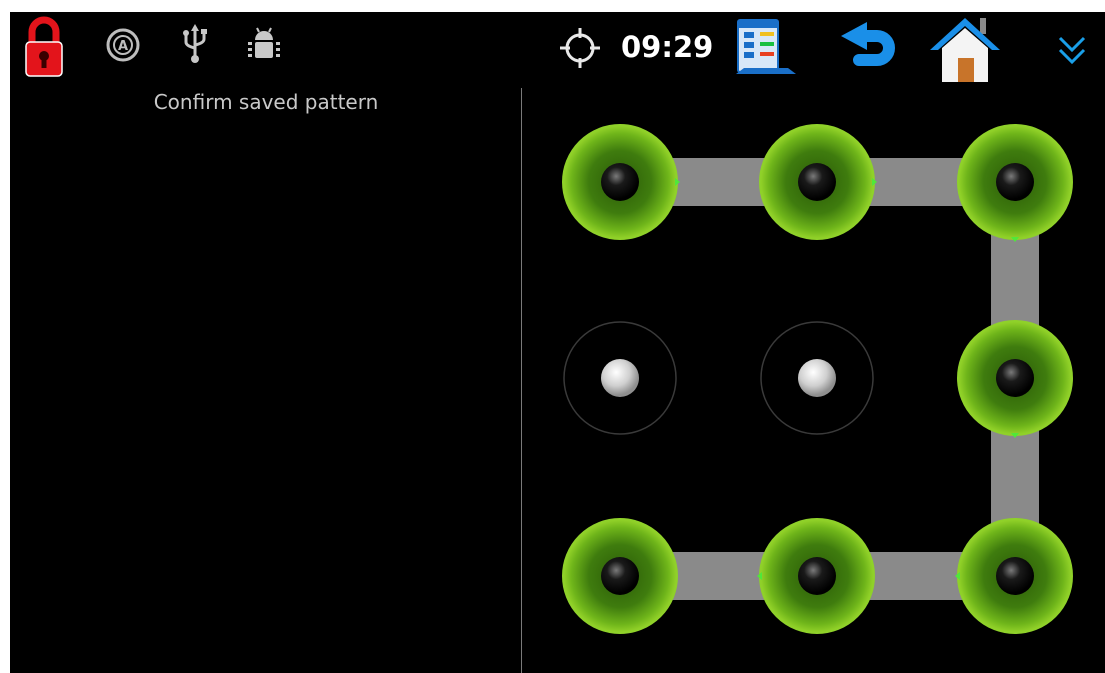  What do you see at coordinates (667, 47) in the screenshot?
I see `status-clock: 09:29` at bounding box center [667, 47].